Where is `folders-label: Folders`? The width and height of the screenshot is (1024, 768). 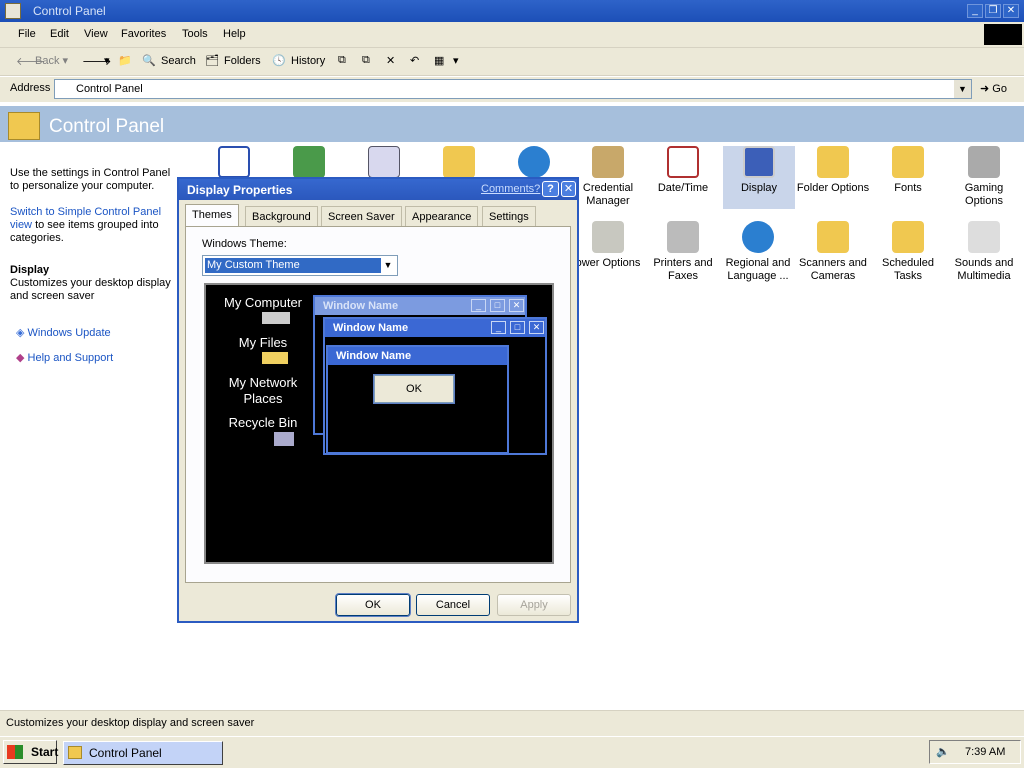 folders-label: Folders is located at coordinates (242, 60).